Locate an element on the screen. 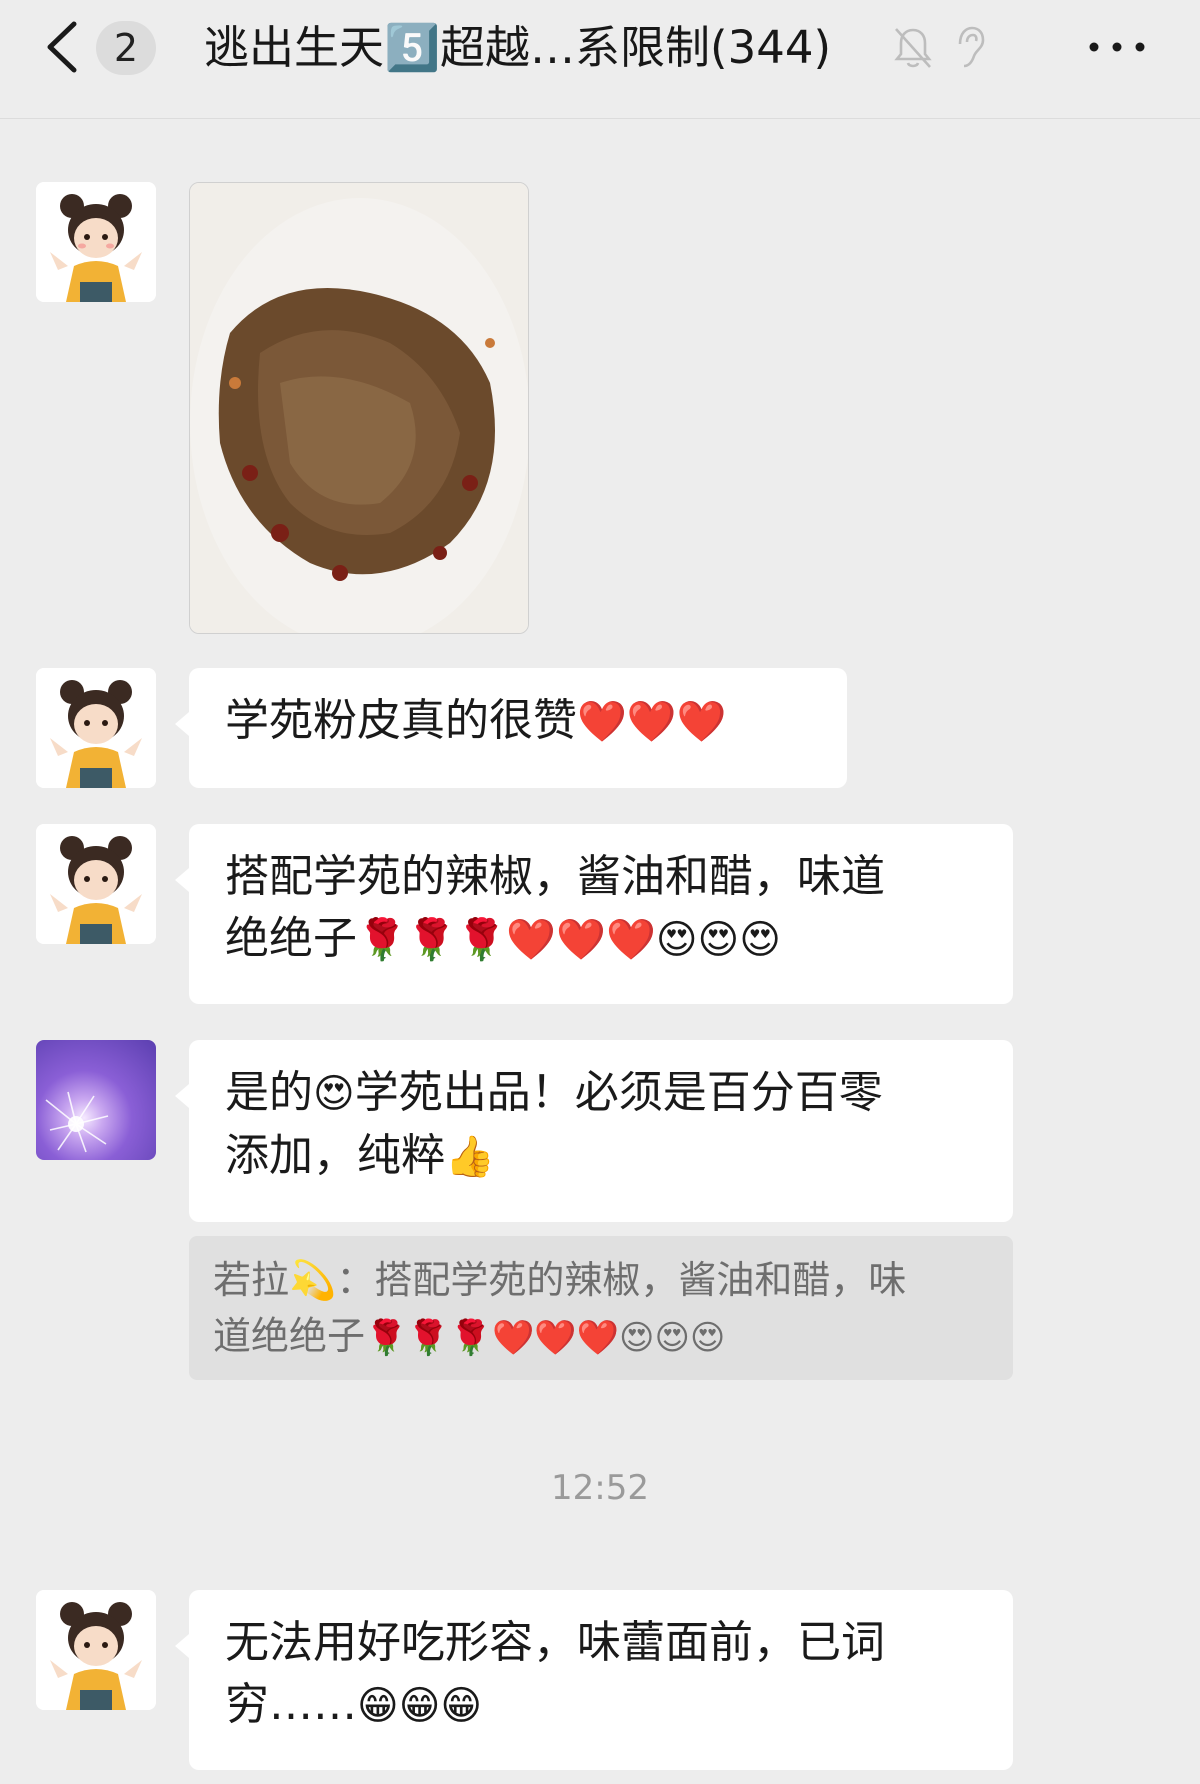 The height and width of the screenshot is (1784, 1200). grin-emoji: 😁😁😁 is located at coordinates (420, 1706).